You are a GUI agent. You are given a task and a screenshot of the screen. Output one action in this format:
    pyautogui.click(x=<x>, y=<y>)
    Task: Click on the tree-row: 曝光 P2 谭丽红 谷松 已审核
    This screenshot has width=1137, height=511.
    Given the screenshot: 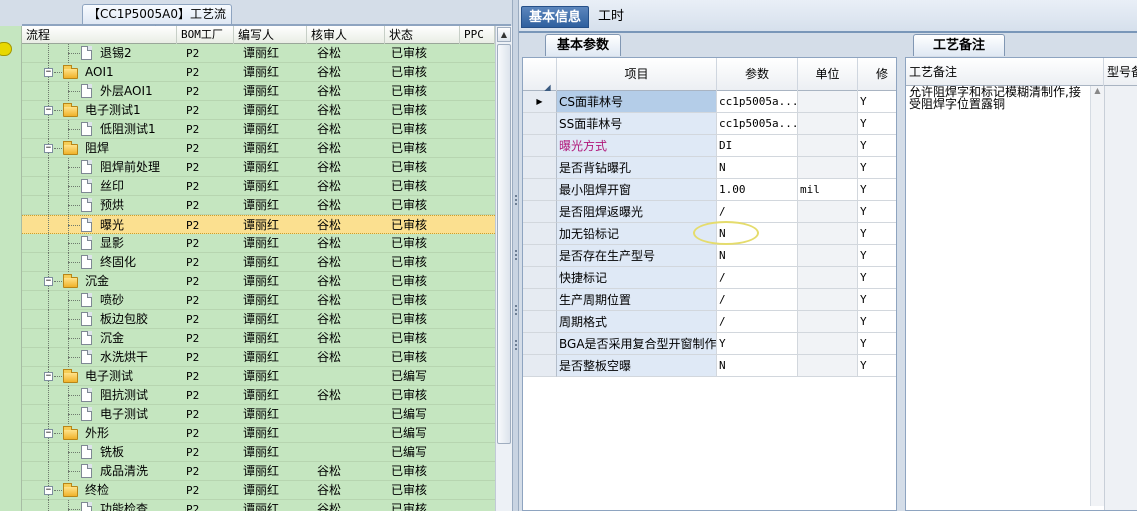 What is the action you would take?
    pyautogui.click(x=258, y=225)
    